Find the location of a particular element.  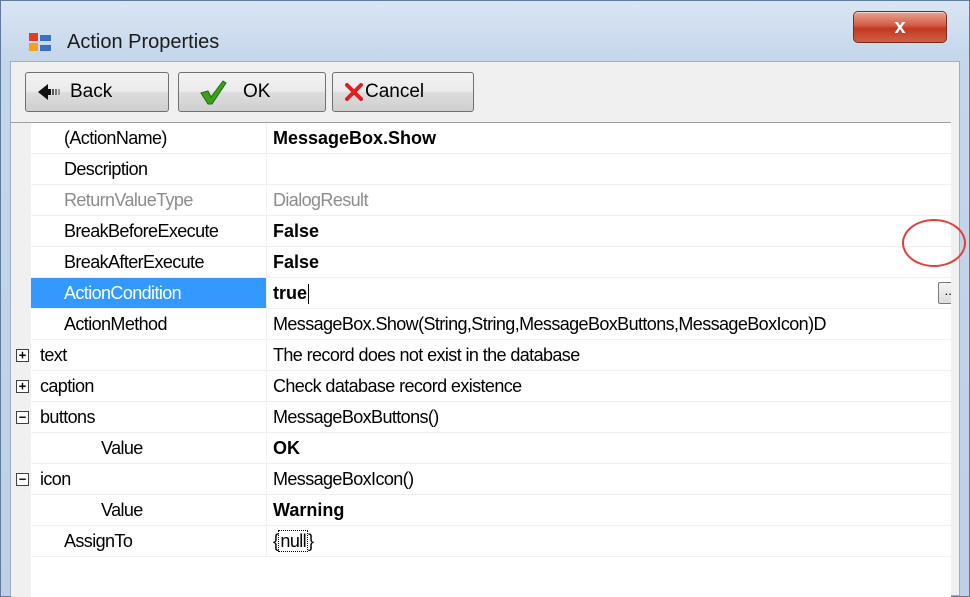

property-name: (ActionName) is located at coordinates (149, 138).